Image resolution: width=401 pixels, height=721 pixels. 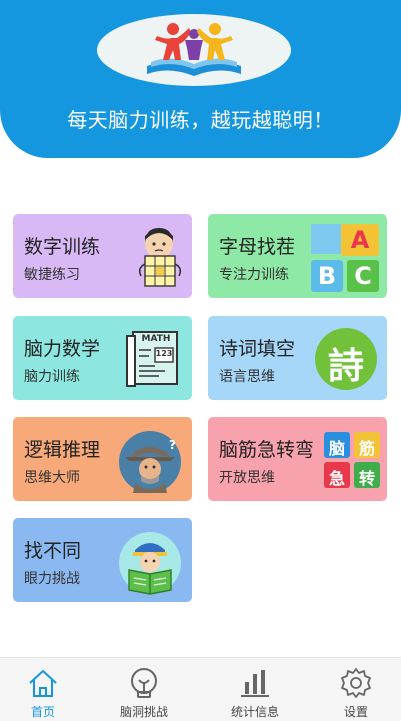 I want to click on block-letter-a: A, so click(x=360, y=240).